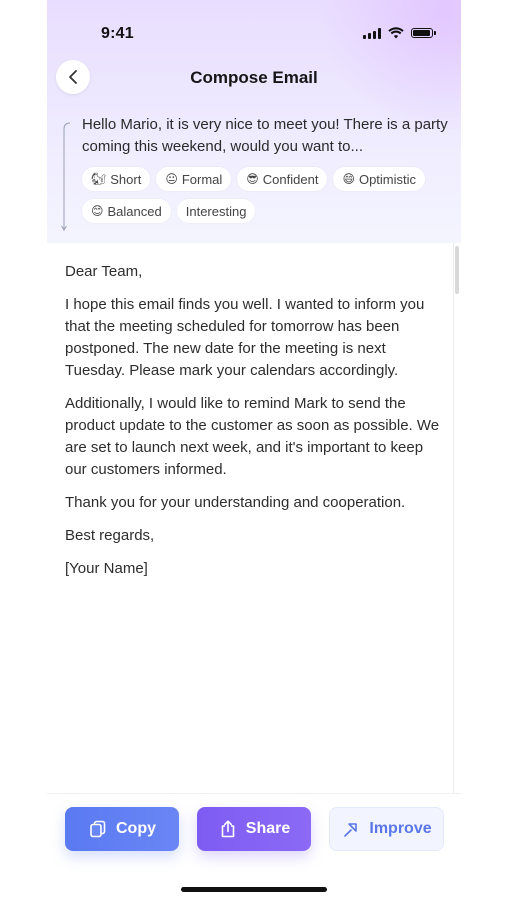 This screenshot has height=900, width=506. What do you see at coordinates (126, 179) in the screenshot?
I see `chip-label: Short` at bounding box center [126, 179].